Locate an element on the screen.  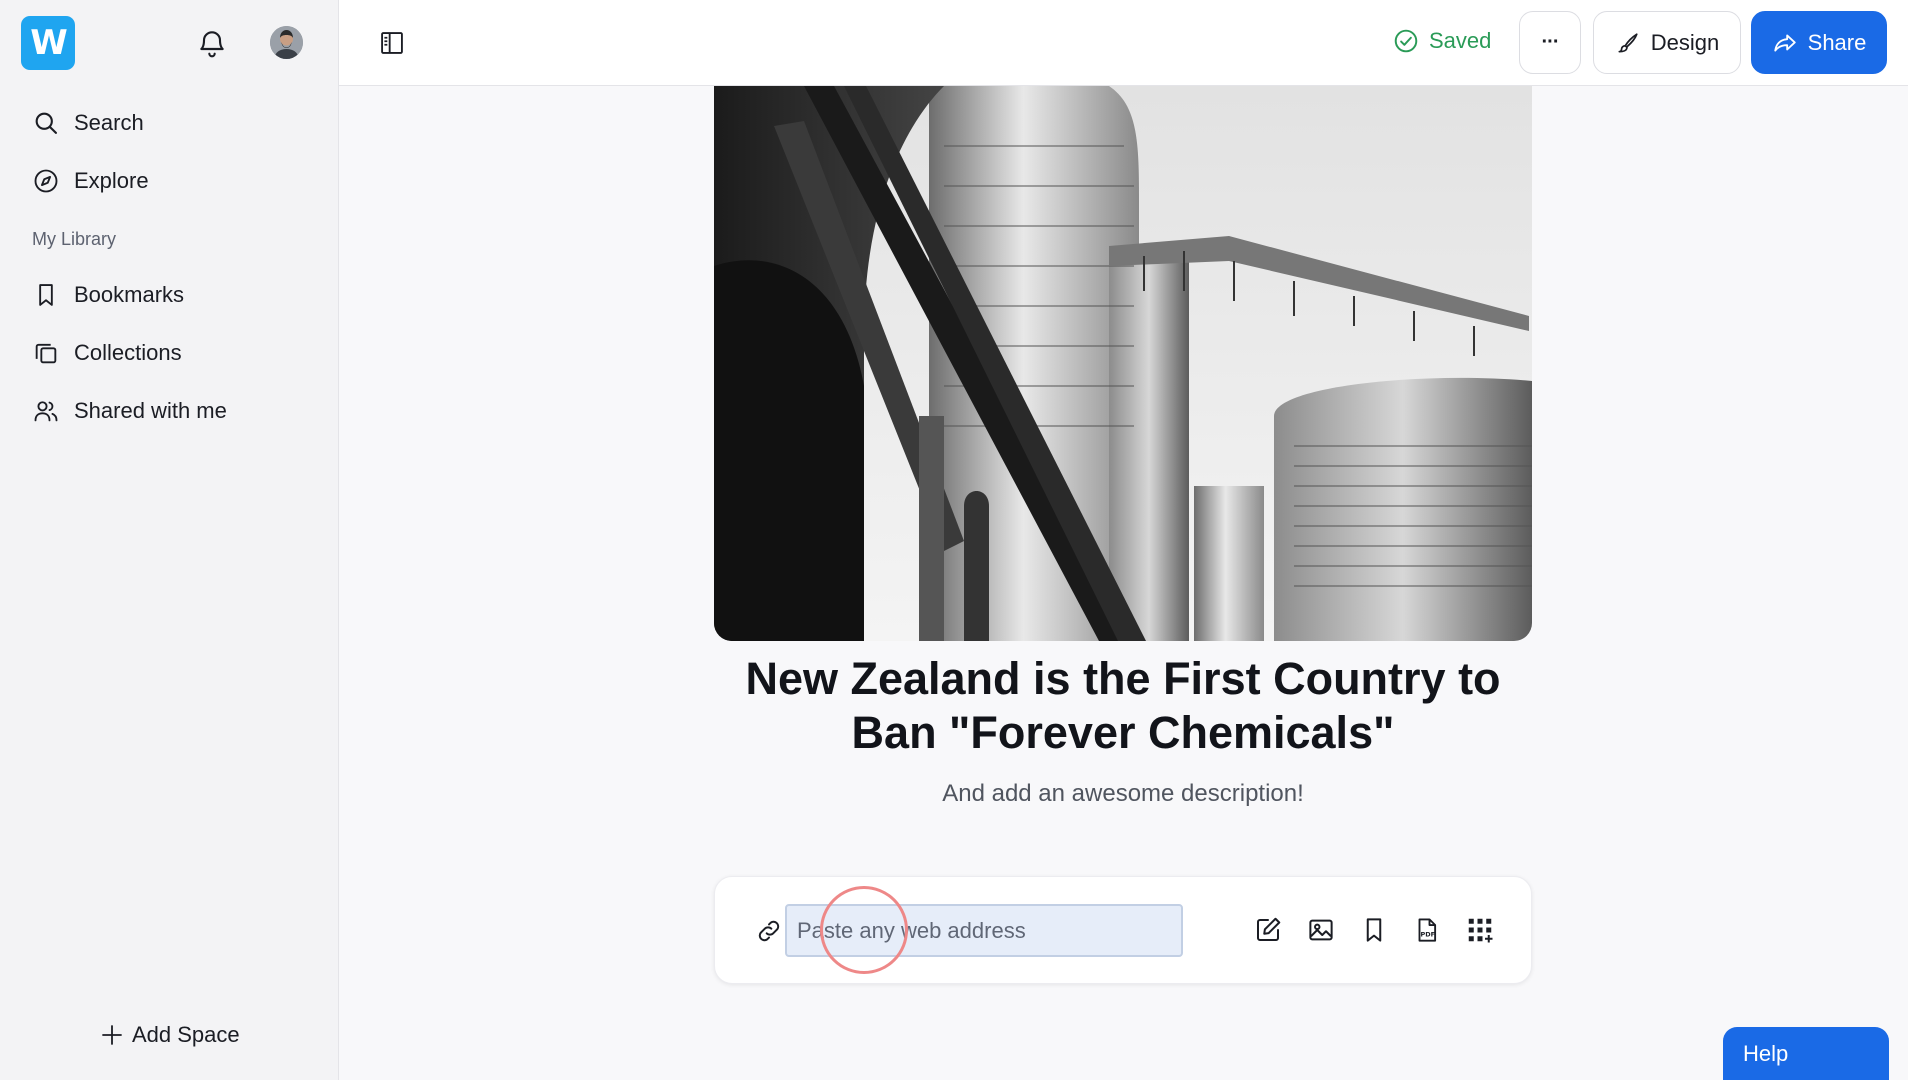
apps-grid-icon is located at coordinates (1480, 930).